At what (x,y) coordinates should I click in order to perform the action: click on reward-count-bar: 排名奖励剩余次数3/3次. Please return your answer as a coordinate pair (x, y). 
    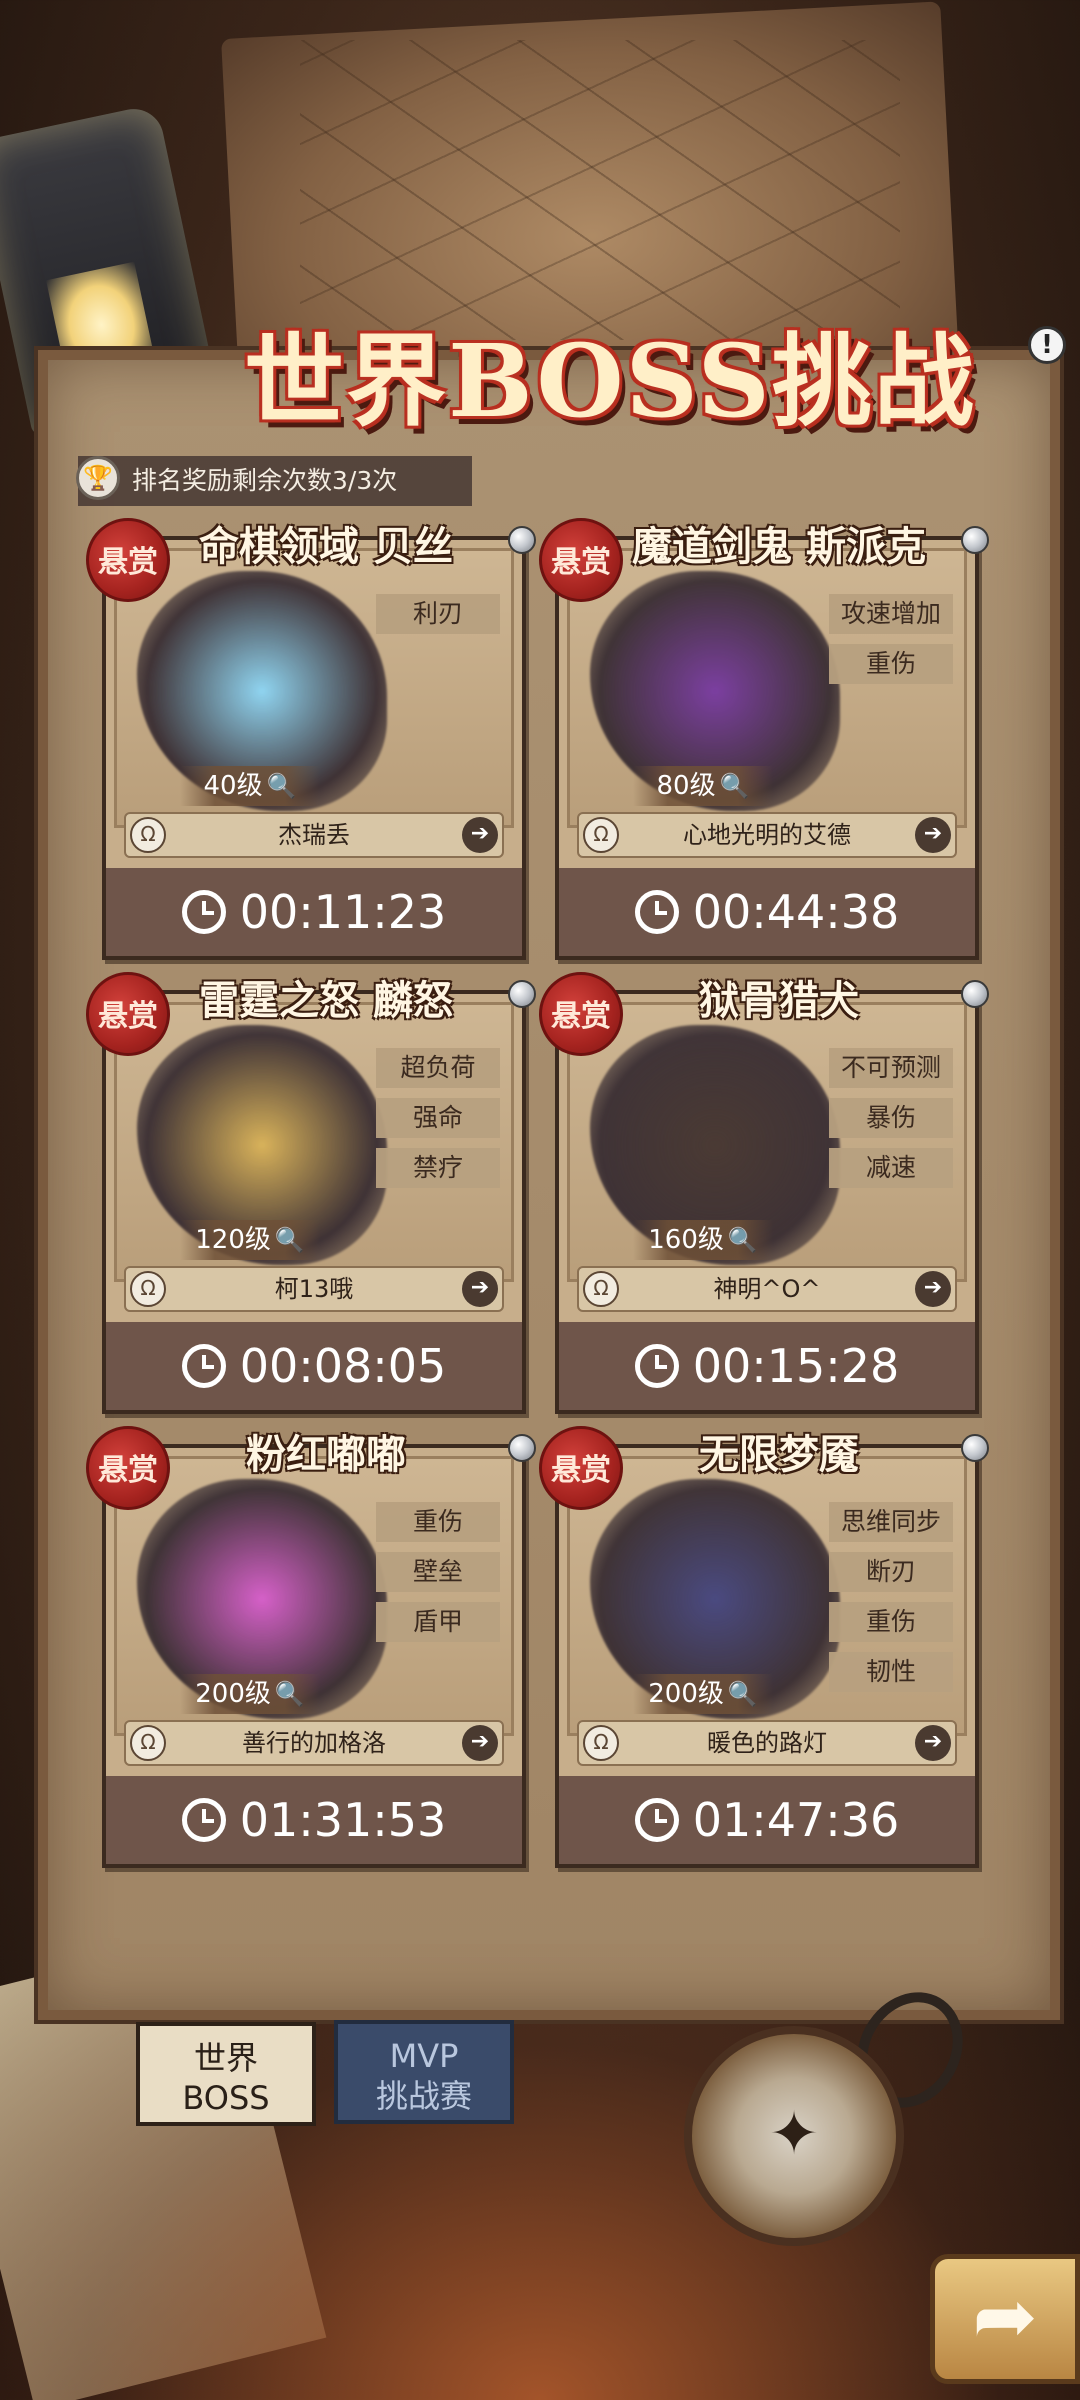
    Looking at the image, I should click on (275, 481).